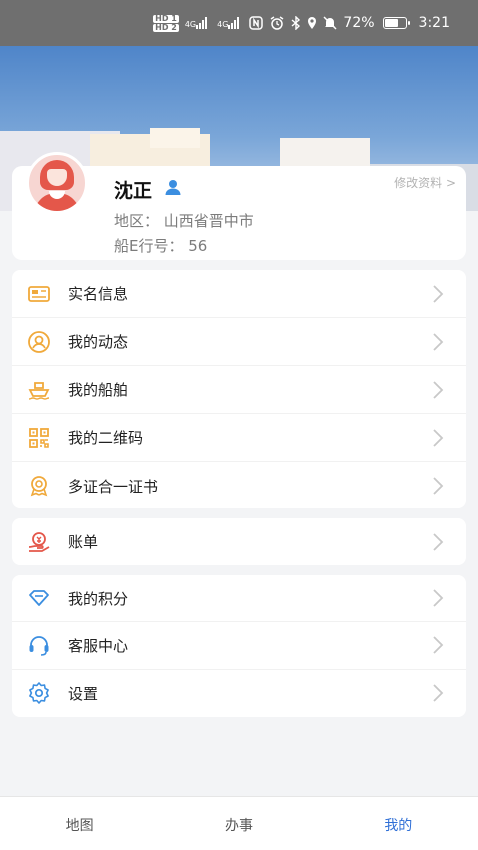  What do you see at coordinates (83, 542) in the screenshot?
I see `menu-item-label: 账单` at bounding box center [83, 542].